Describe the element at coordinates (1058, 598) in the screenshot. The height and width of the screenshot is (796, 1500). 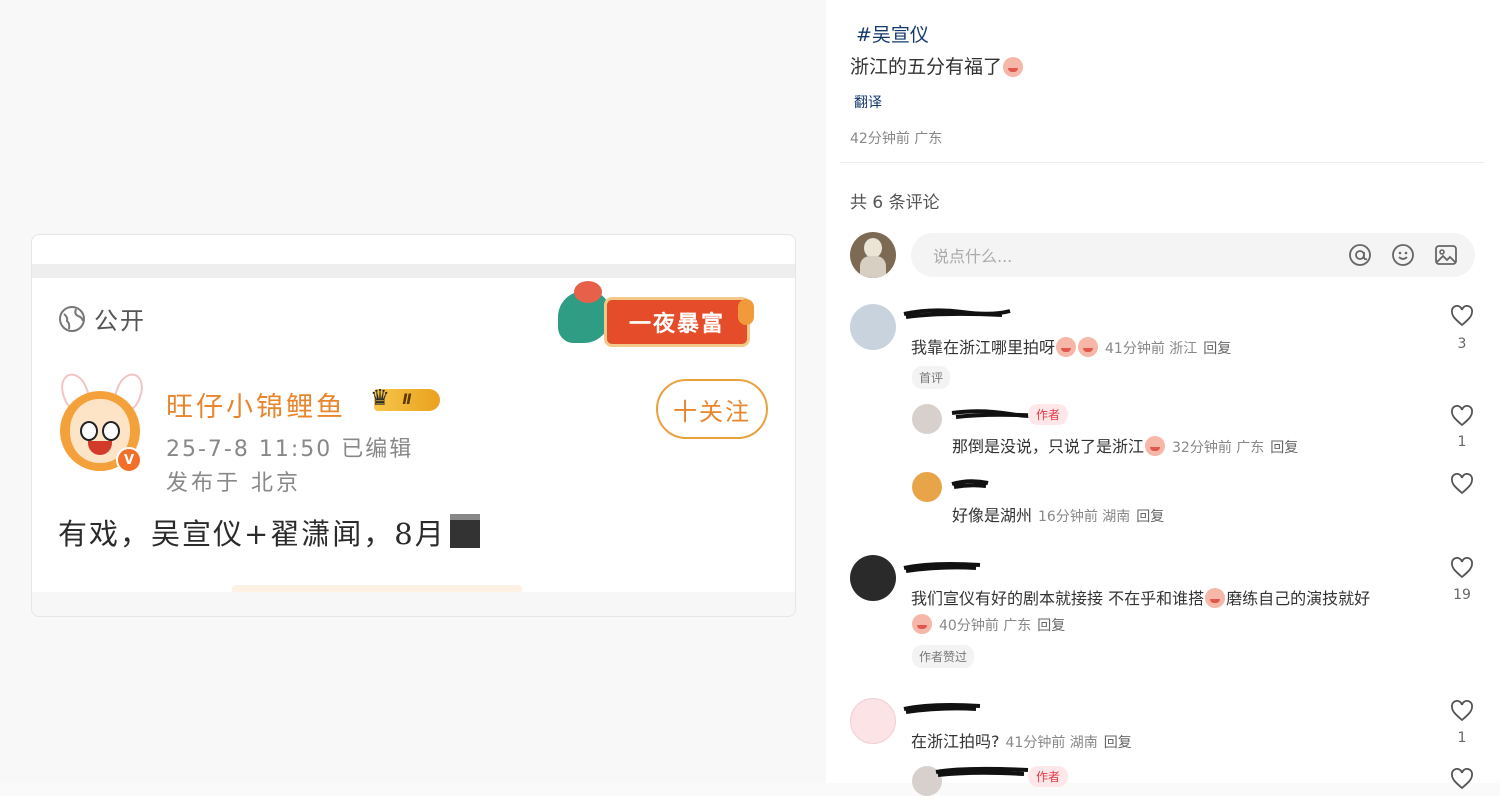
I see `comment-text-content: 我们宣仪有好的剧本就接接 不在乎和谁搭` at that location.